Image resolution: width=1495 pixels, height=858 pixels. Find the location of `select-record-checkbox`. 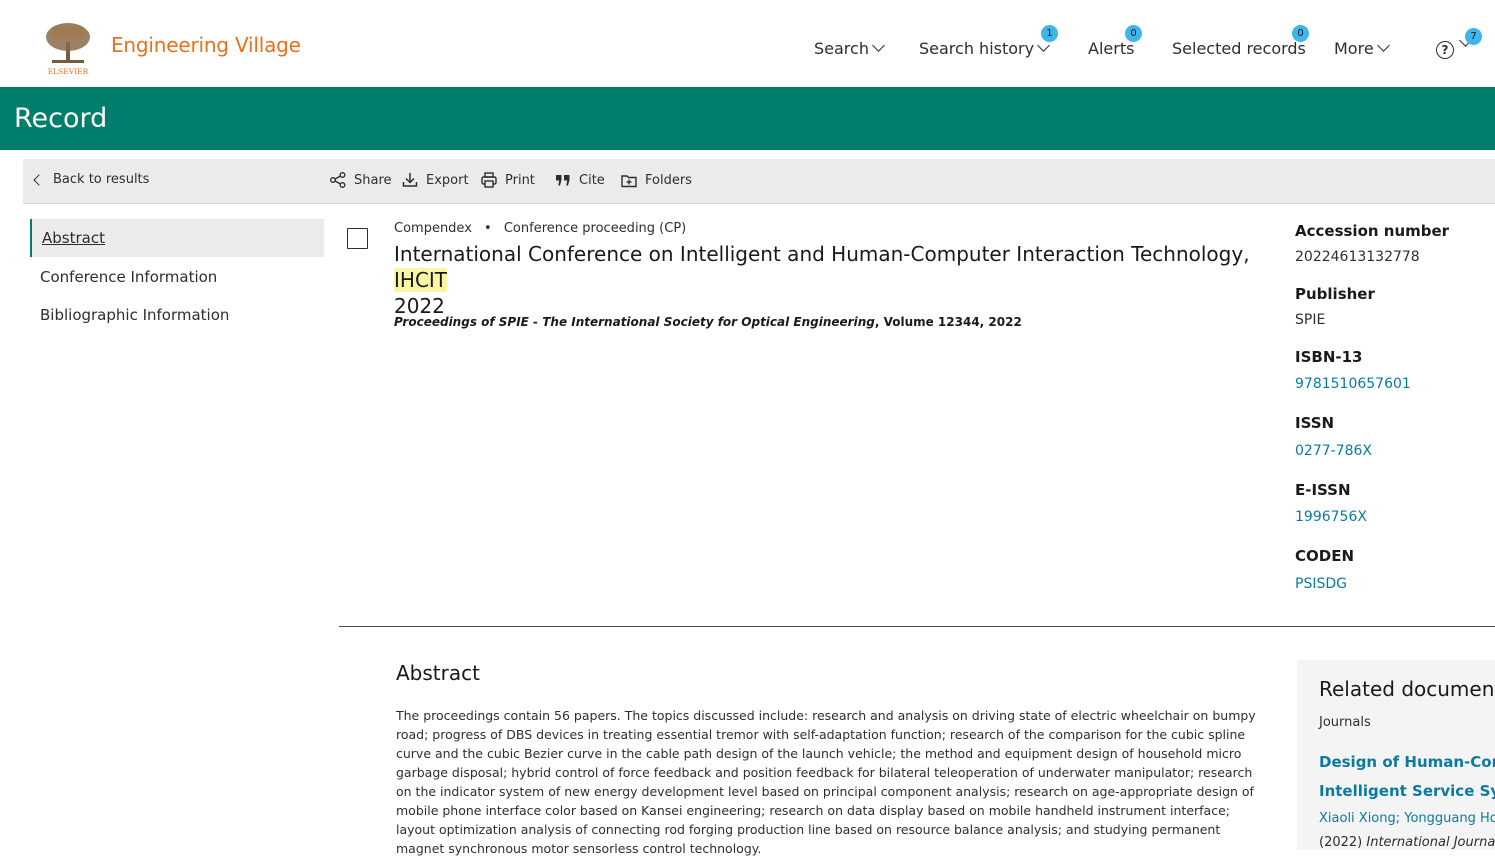

select-record-checkbox is located at coordinates (357, 238).